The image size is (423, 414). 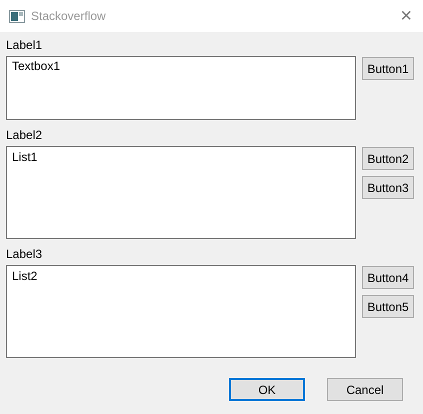 What do you see at coordinates (388, 68) in the screenshot?
I see `button: Button1` at bounding box center [388, 68].